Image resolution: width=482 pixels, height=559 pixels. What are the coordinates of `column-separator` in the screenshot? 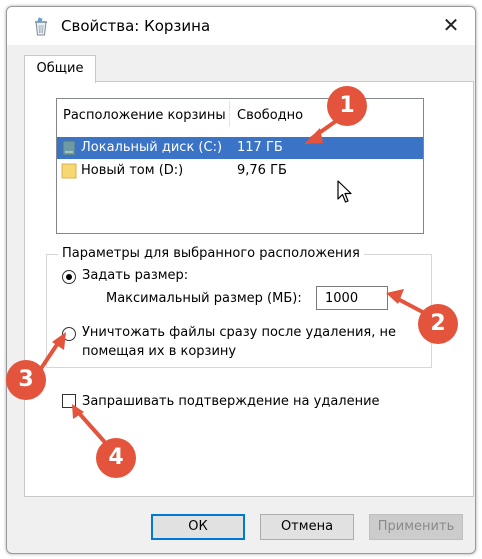 It's located at (229, 114).